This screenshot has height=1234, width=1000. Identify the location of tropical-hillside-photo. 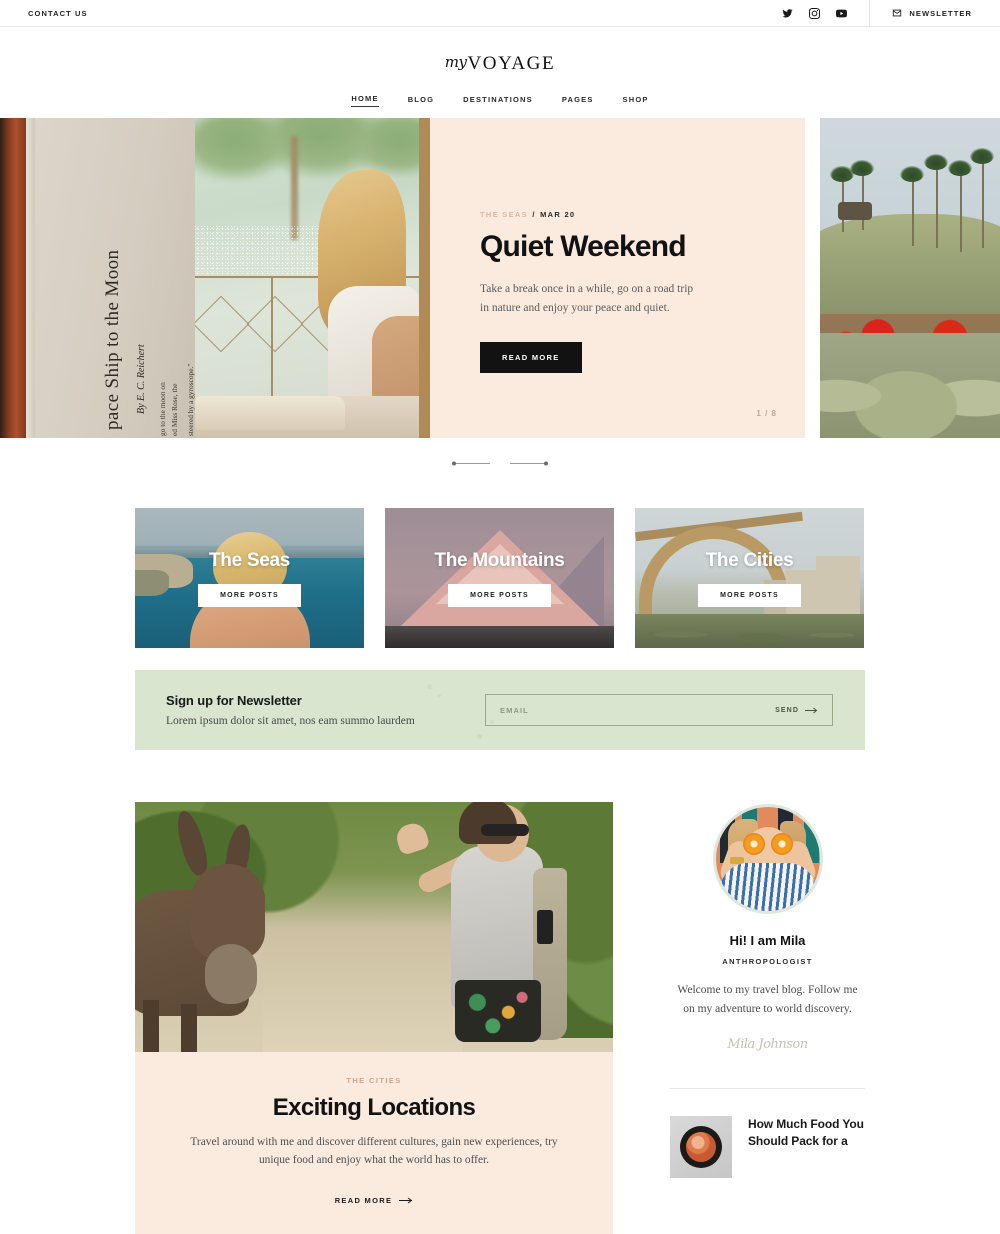
(910, 278).